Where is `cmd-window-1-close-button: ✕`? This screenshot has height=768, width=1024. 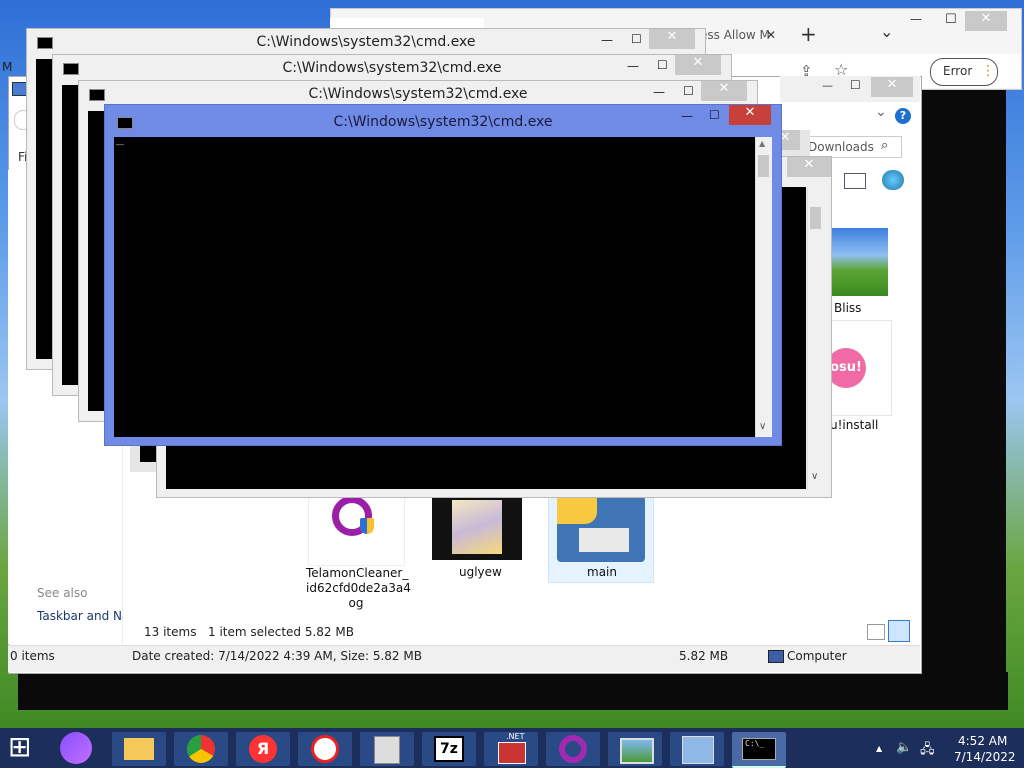
cmd-window-1-close-button: ✕ is located at coordinates (672, 39).